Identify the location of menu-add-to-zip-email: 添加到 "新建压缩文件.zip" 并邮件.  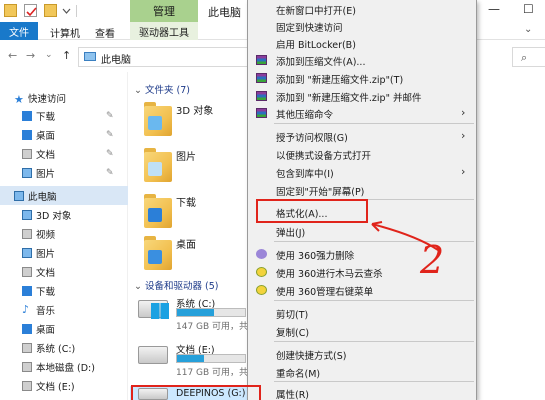
(363, 96).